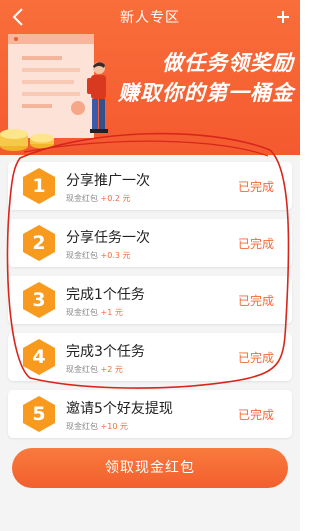  I want to click on task-card: 3 完成1个任务 现金红包 +1 元 已完成, so click(150, 300).